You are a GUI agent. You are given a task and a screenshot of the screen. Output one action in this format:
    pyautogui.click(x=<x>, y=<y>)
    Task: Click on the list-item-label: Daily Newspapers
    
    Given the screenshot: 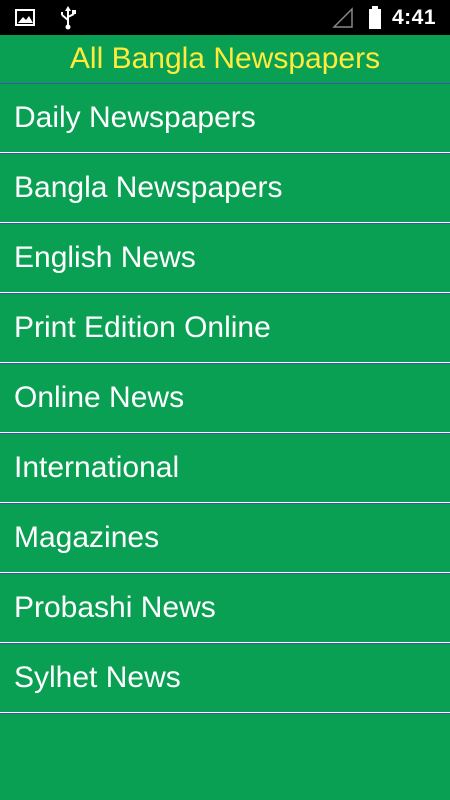 What is the action you would take?
    pyautogui.click(x=135, y=117)
    